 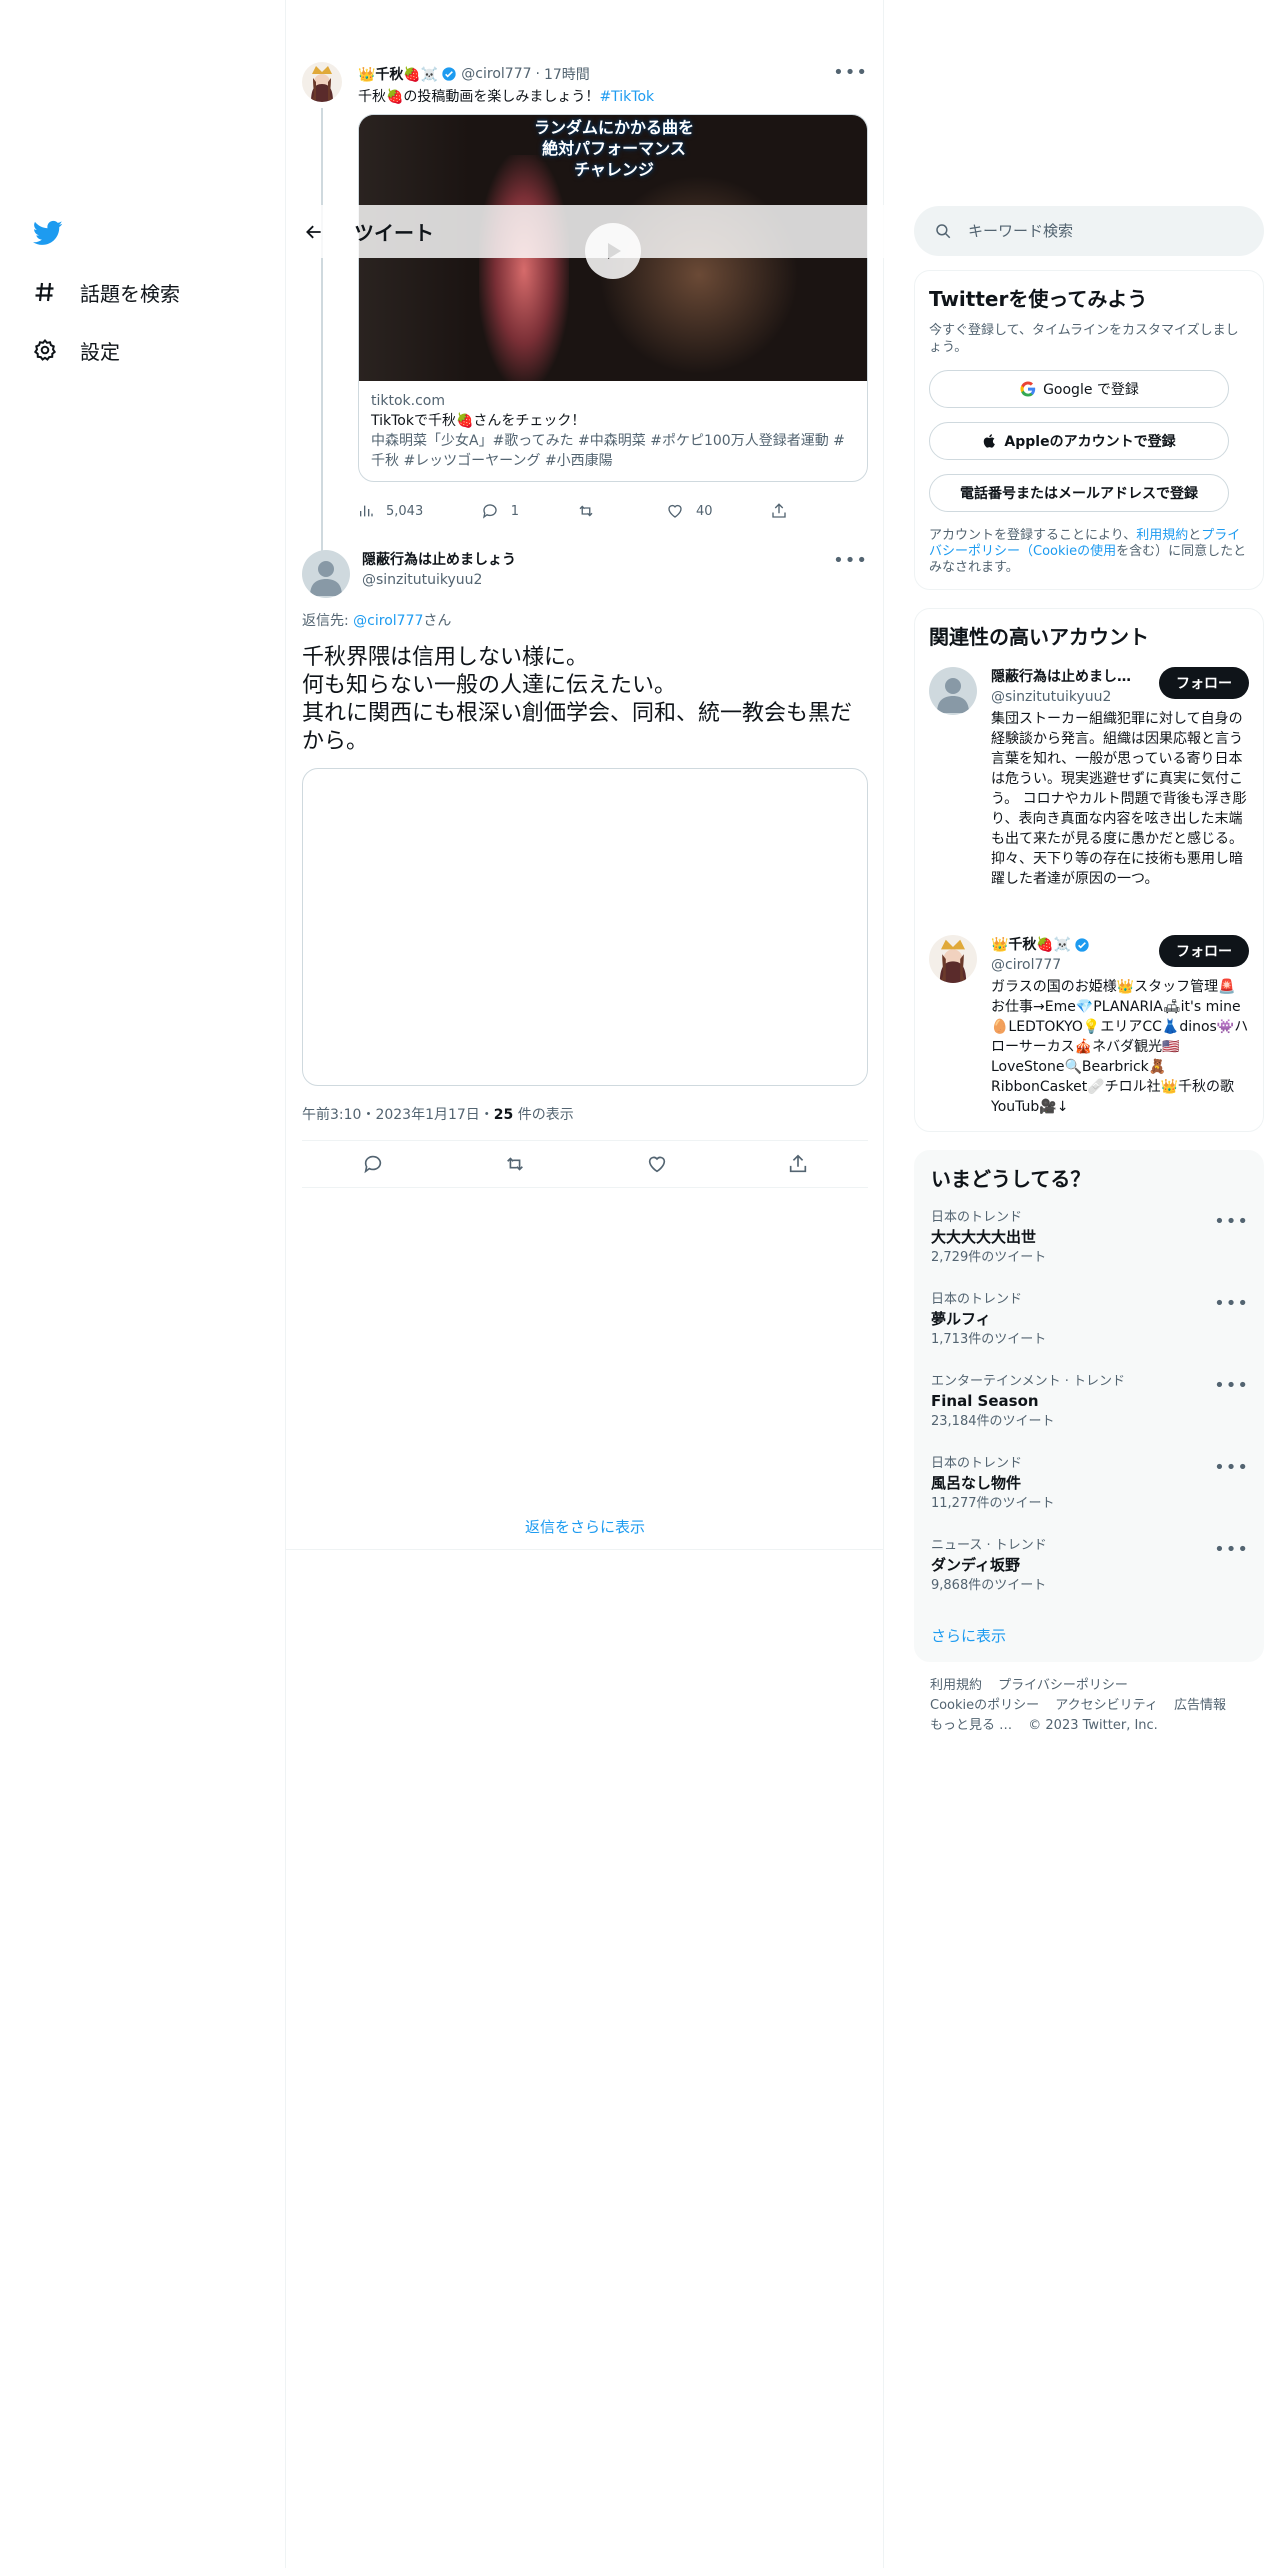 I want to click on display-name: 👑千秋🍓☠️, so click(x=398, y=74).